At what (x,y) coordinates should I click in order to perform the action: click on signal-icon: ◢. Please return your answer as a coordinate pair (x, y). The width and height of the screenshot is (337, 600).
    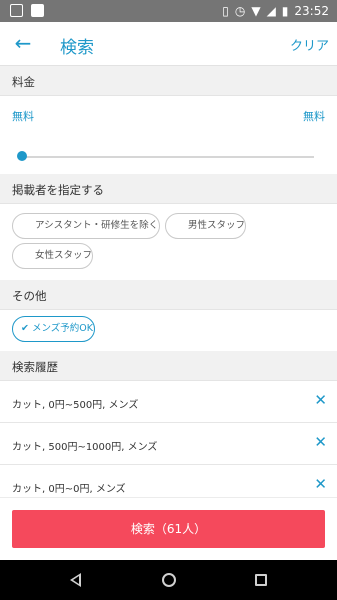
    Looking at the image, I should click on (271, 11).